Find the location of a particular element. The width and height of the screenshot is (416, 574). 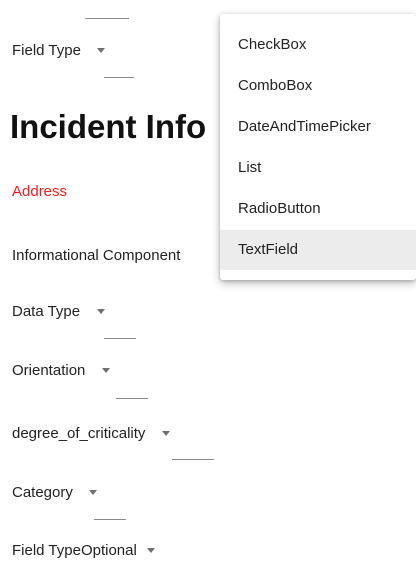

field-type-select: Field Type is located at coordinates (59, 51).